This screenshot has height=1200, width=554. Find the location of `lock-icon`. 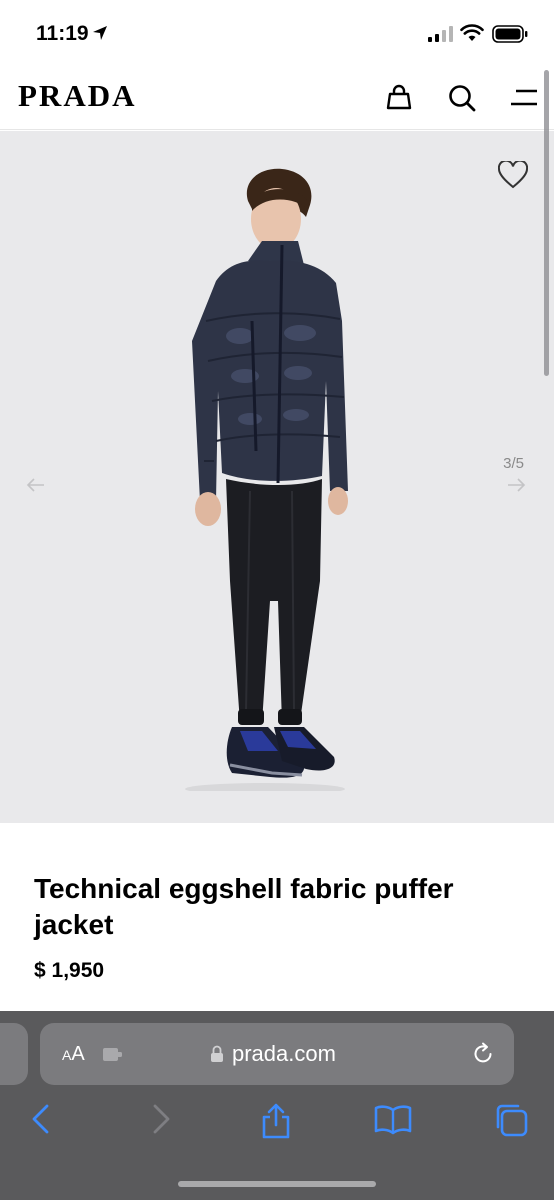

lock-icon is located at coordinates (217, 1053).